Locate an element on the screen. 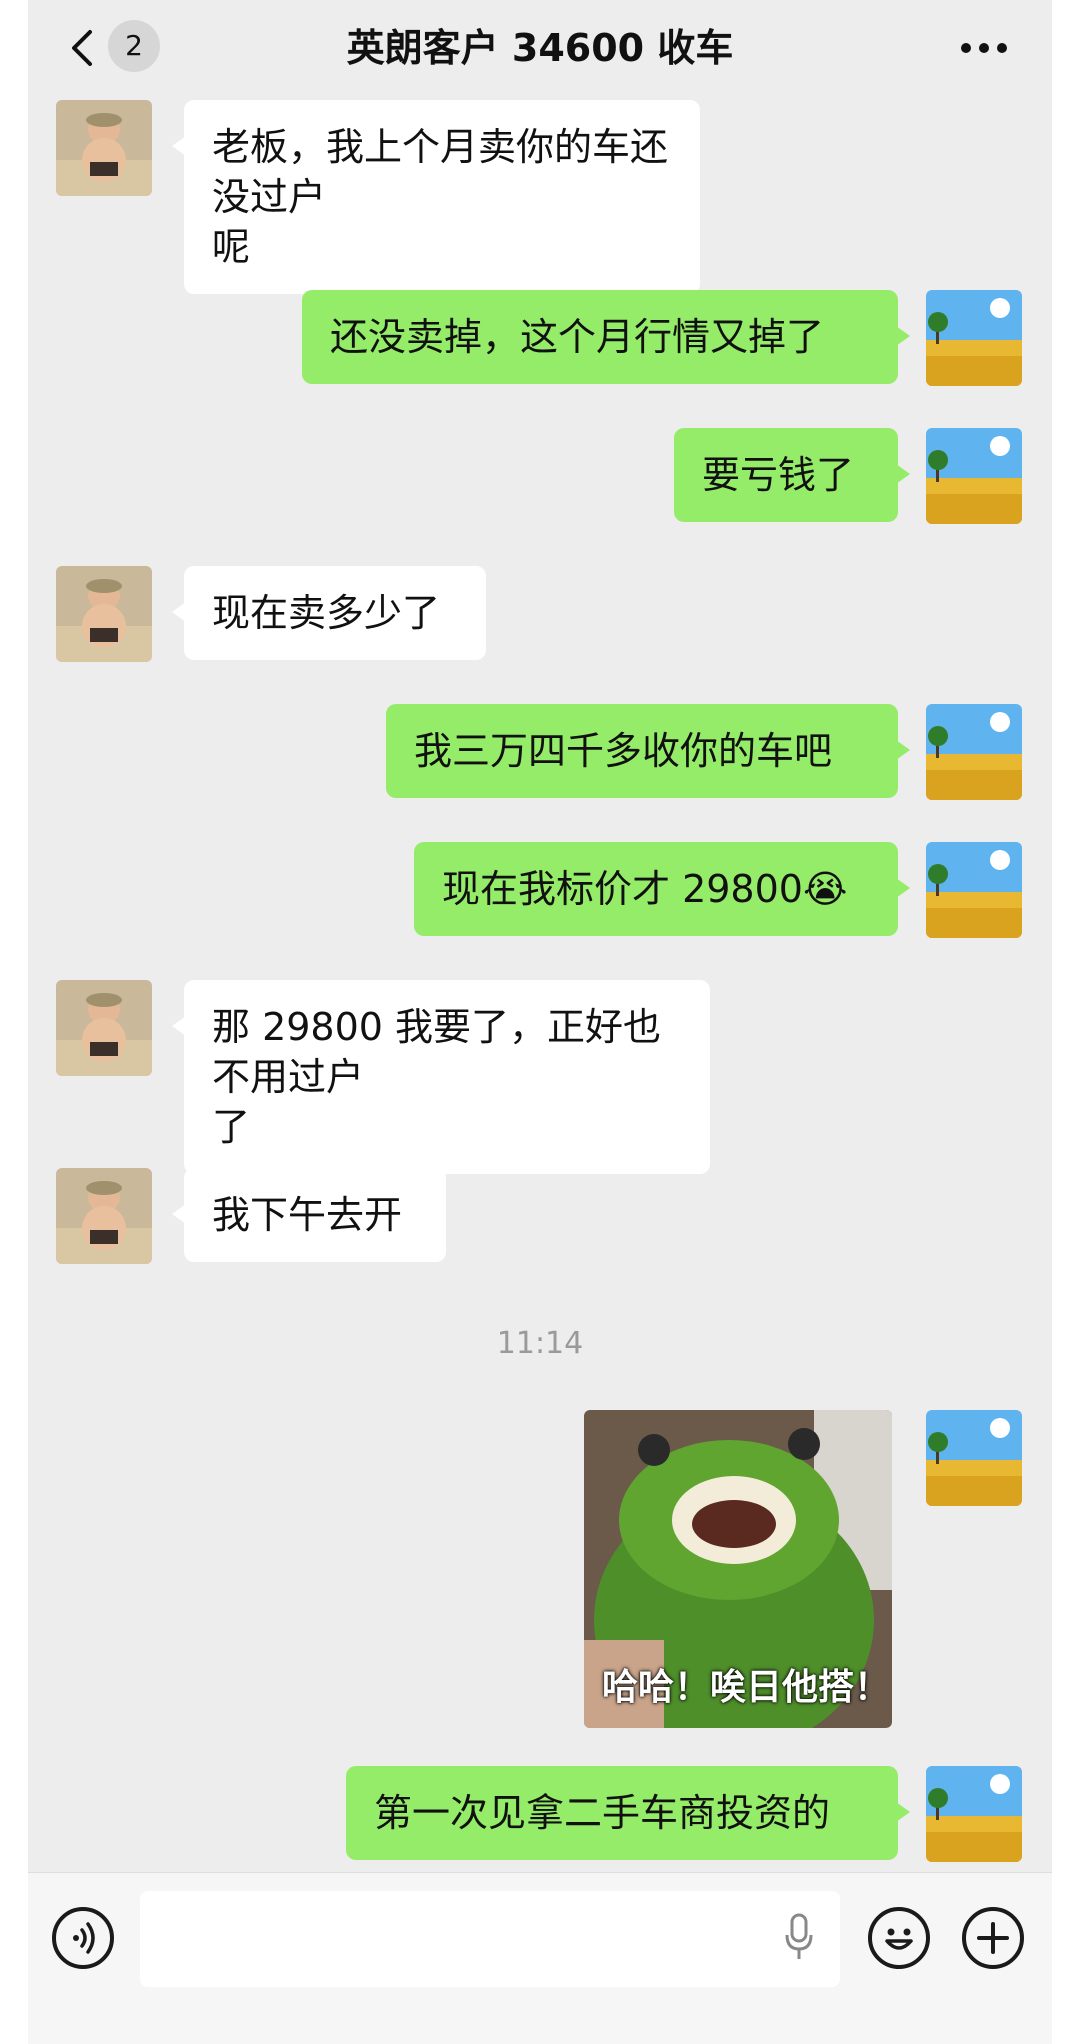 This screenshot has height=2044, width=1080. more-dots-icon is located at coordinates (984, 48).